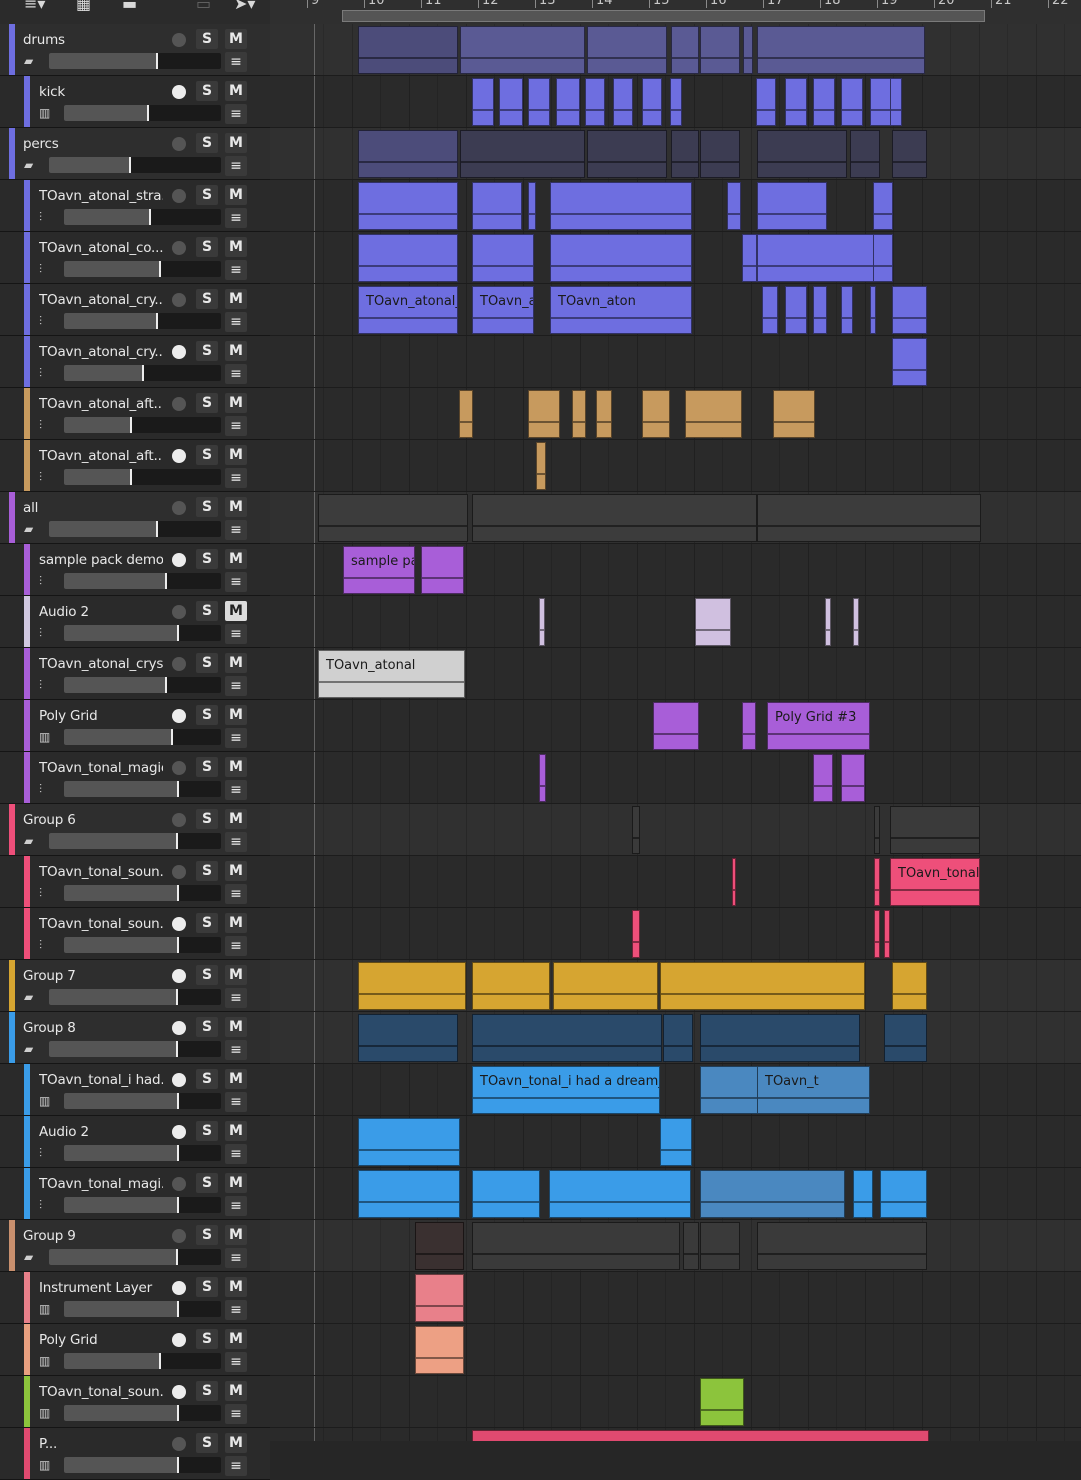  I want to click on track-header: TOavn_atonal_cryst... SM ⫶ ≡, so click(135, 674).